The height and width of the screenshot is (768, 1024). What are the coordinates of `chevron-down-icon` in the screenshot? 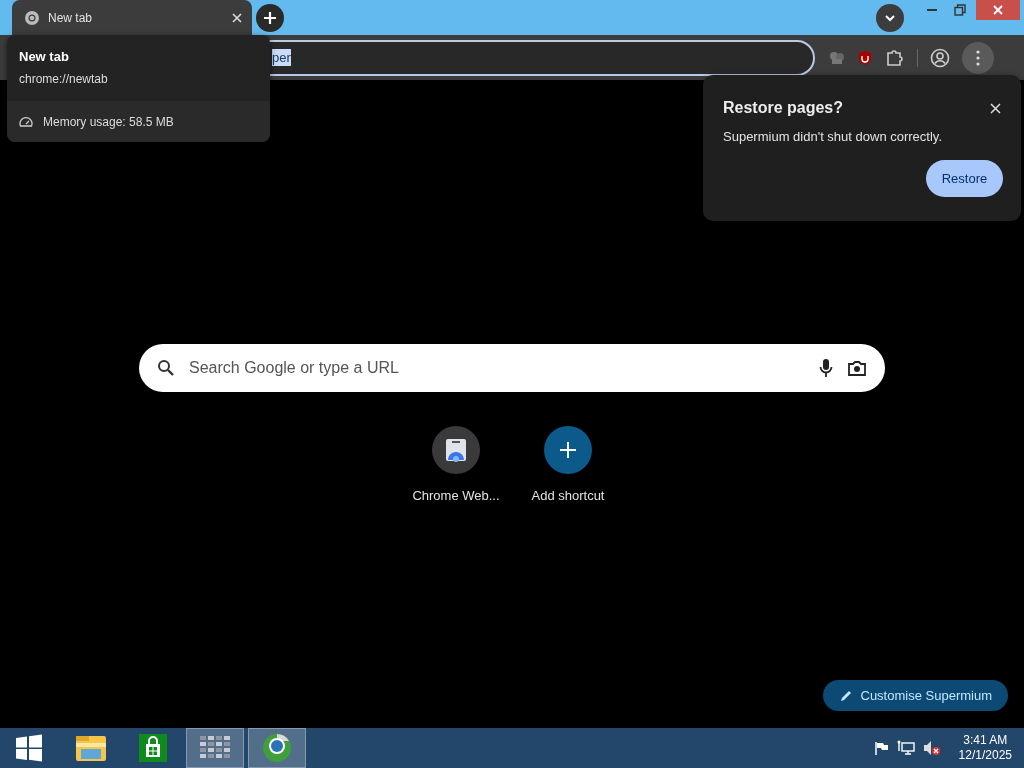 It's located at (890, 17).